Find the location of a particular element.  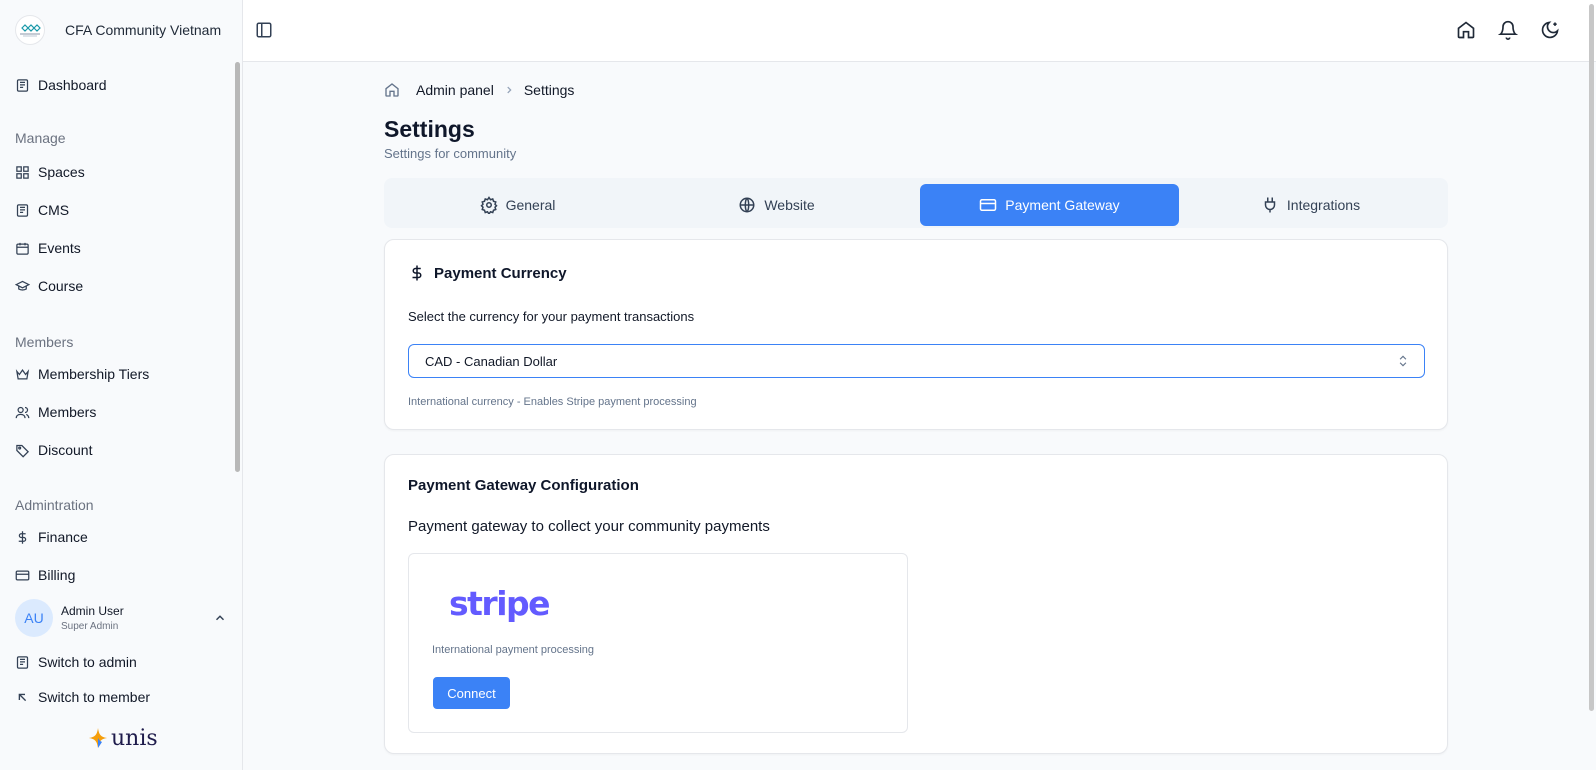

sidebar-item-events: Events is located at coordinates (48, 248).